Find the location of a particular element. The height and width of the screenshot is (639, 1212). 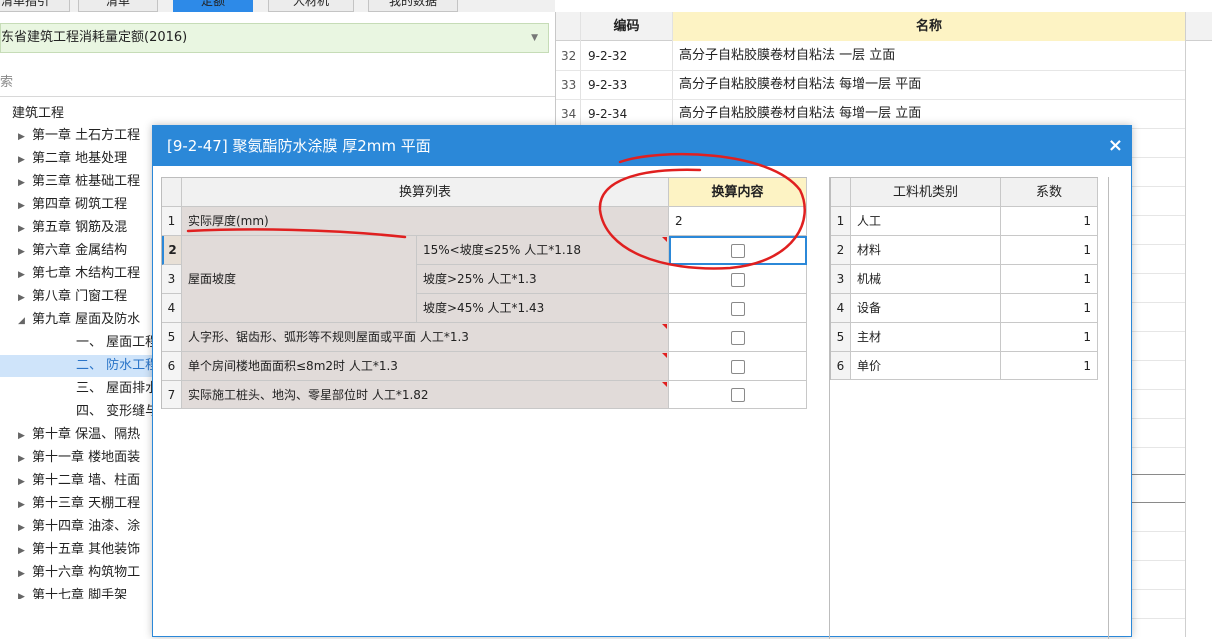

row-number: 6 is located at coordinates (841, 366).